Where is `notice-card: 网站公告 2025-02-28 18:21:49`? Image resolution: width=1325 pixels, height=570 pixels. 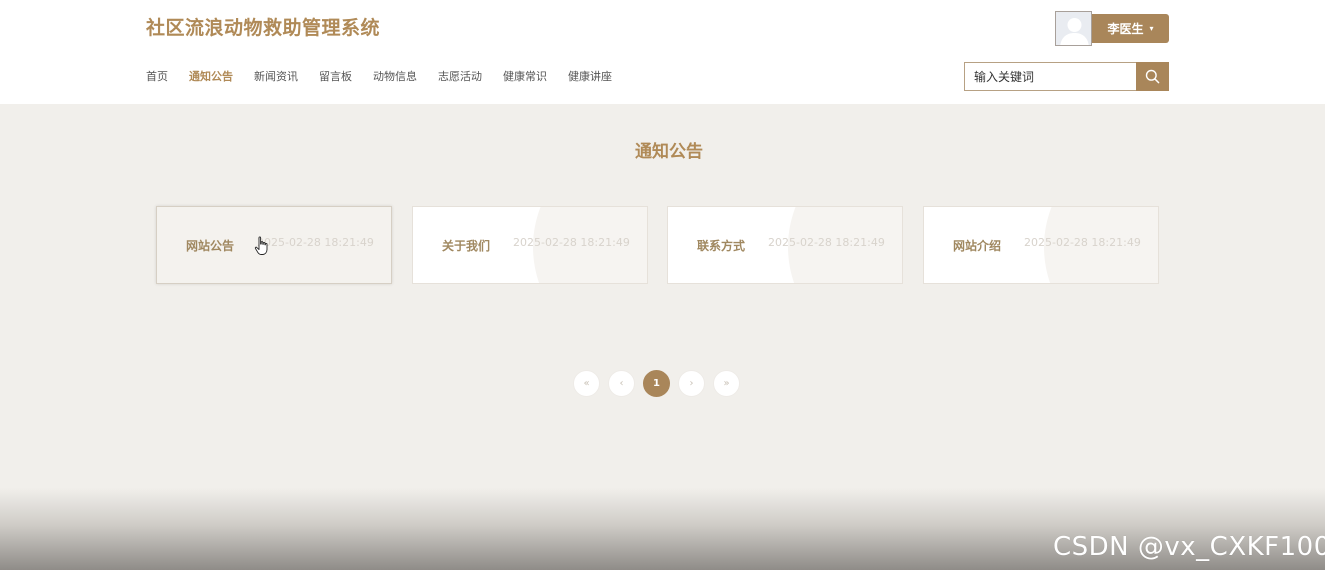 notice-card: 网站公告 2025-02-28 18:21:49 is located at coordinates (274, 245).